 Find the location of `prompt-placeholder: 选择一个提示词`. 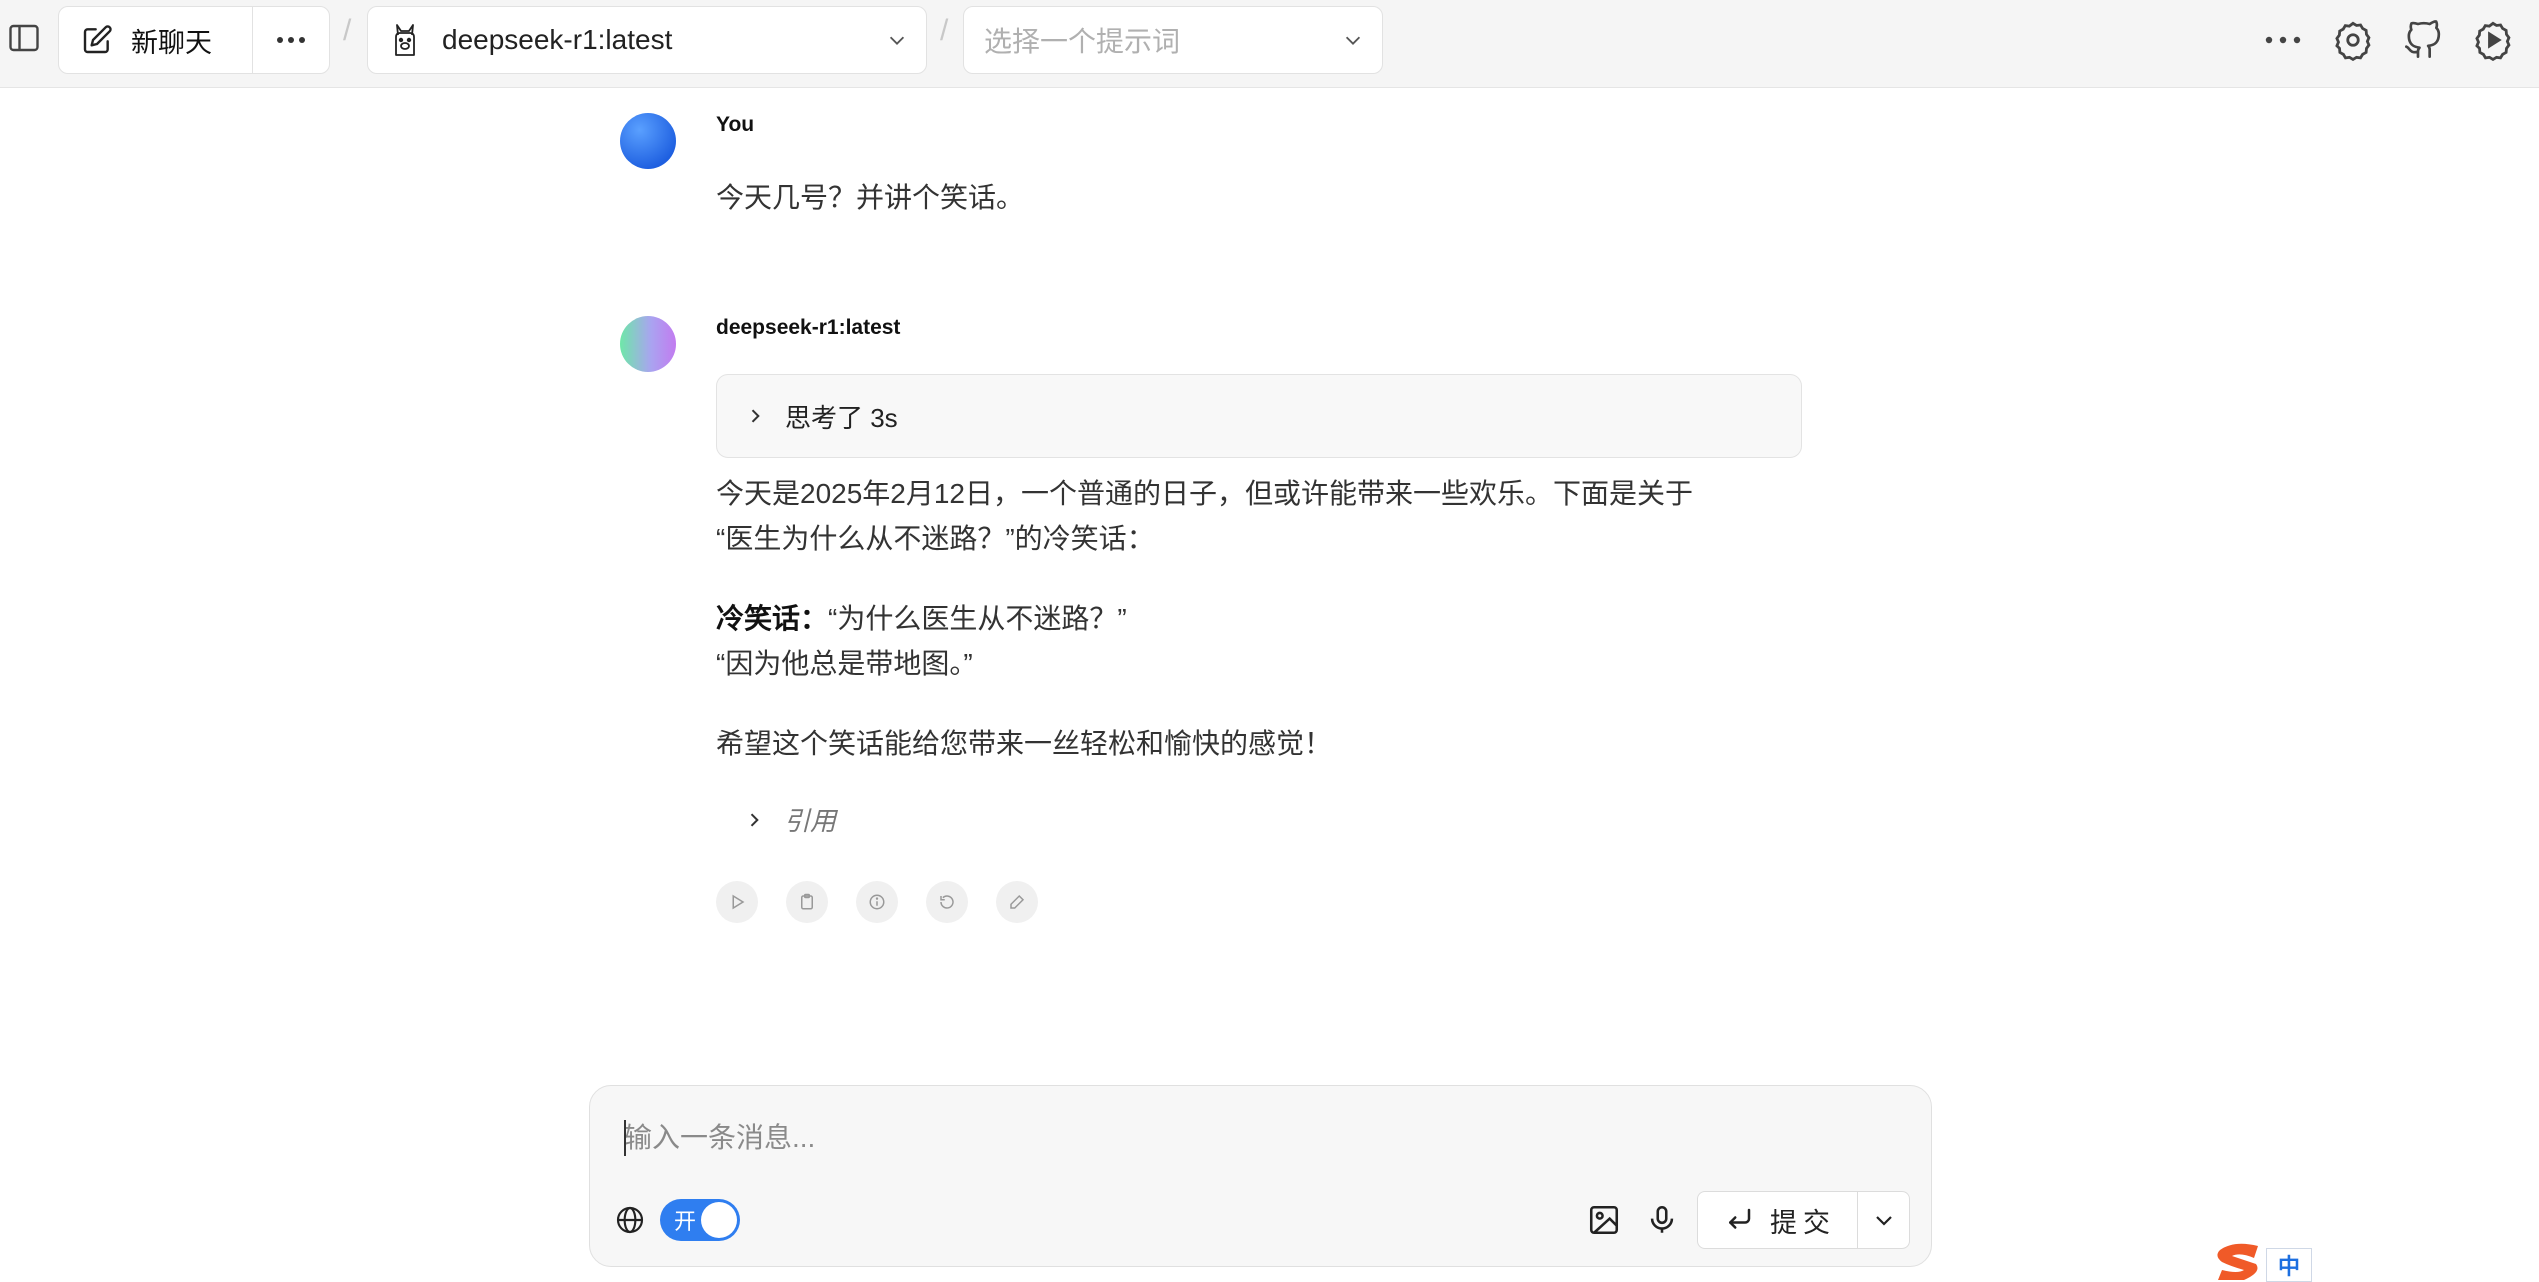

prompt-placeholder: 选择一个提示词 is located at coordinates (1082, 41).